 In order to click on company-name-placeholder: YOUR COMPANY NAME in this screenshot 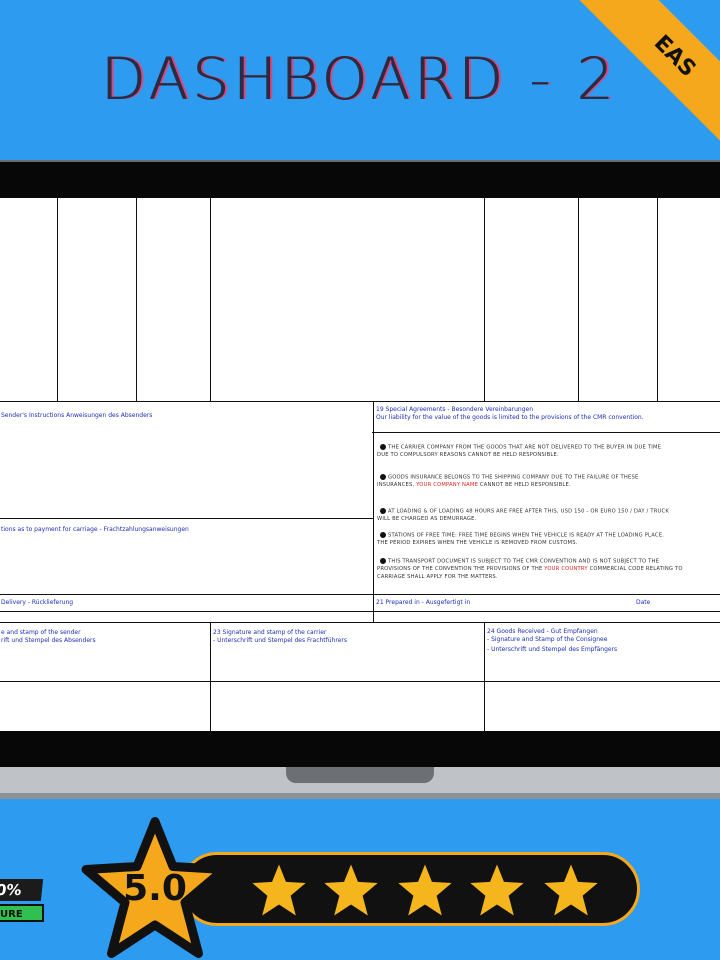, I will do `click(447, 485)`.